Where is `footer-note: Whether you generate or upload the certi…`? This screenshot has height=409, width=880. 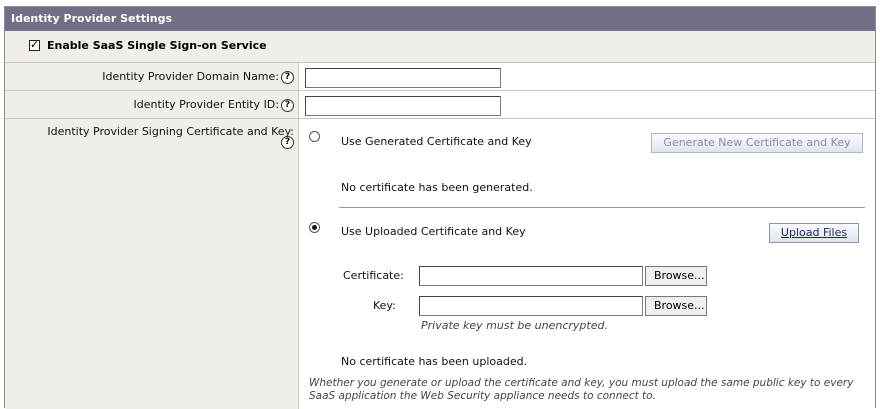
footer-note: Whether you generate or upload the certi… is located at coordinates (581, 389).